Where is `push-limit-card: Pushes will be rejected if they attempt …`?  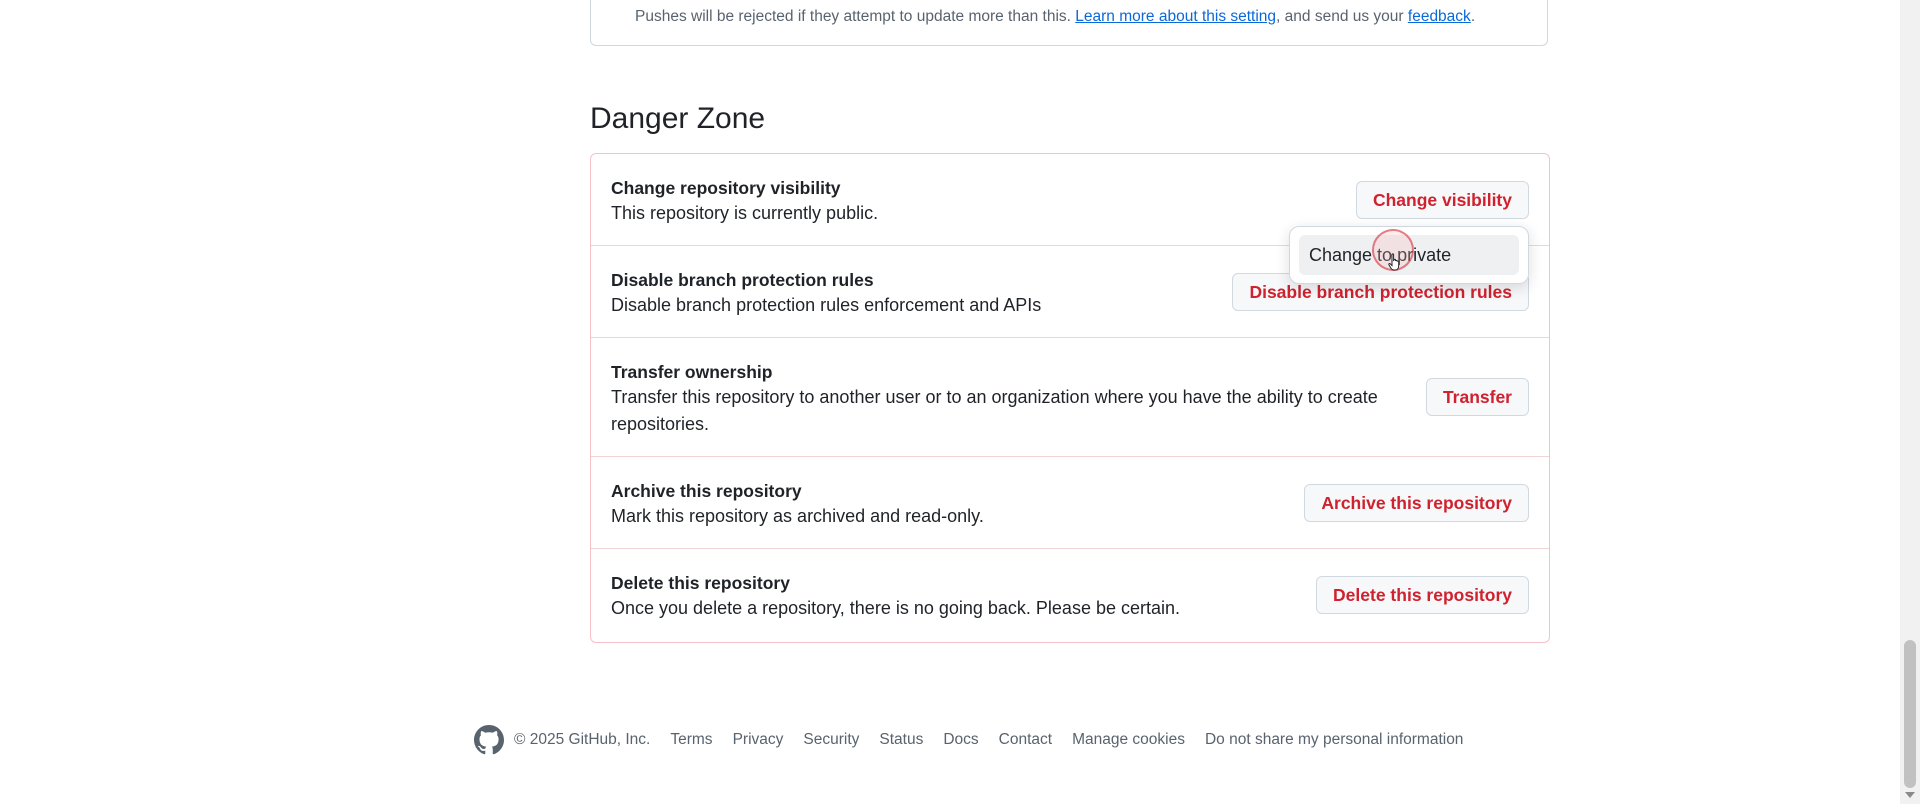 push-limit-card: Pushes will be rejected if they attempt … is located at coordinates (1069, 23).